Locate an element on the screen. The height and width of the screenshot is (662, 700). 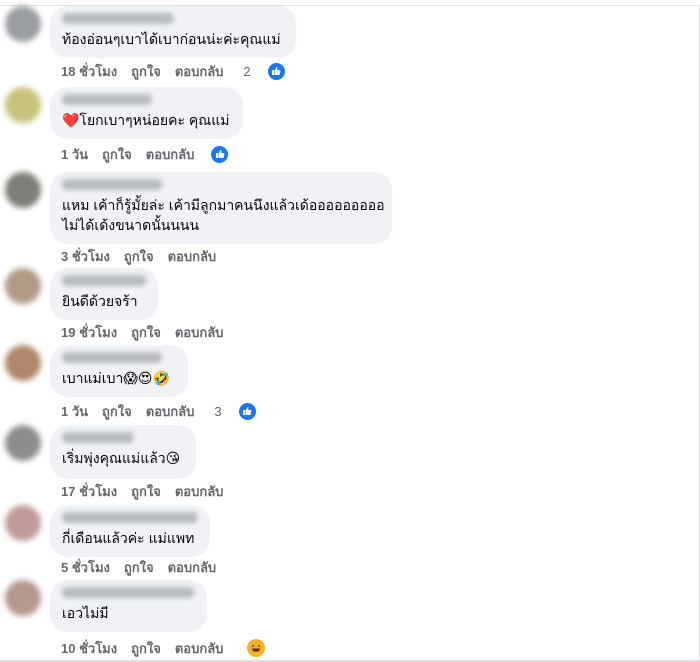
comment-text: ท้องอ่อนๆเบาได้เบาก่อนน่ะค่ะคุณแม่ is located at coordinates (171, 39).